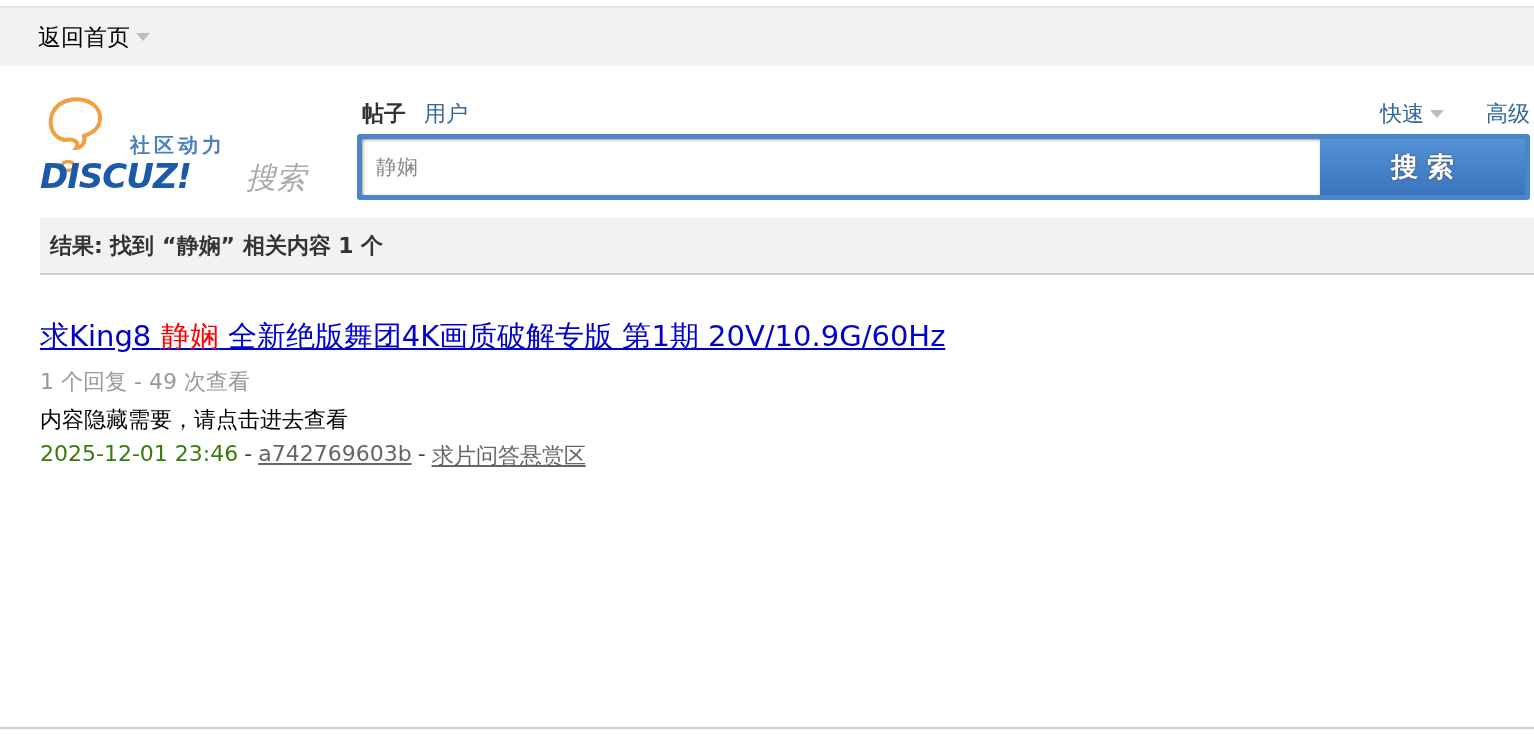  What do you see at coordinates (508, 456) in the screenshot?
I see `forum-link: 求片问答悬赏区` at bounding box center [508, 456].